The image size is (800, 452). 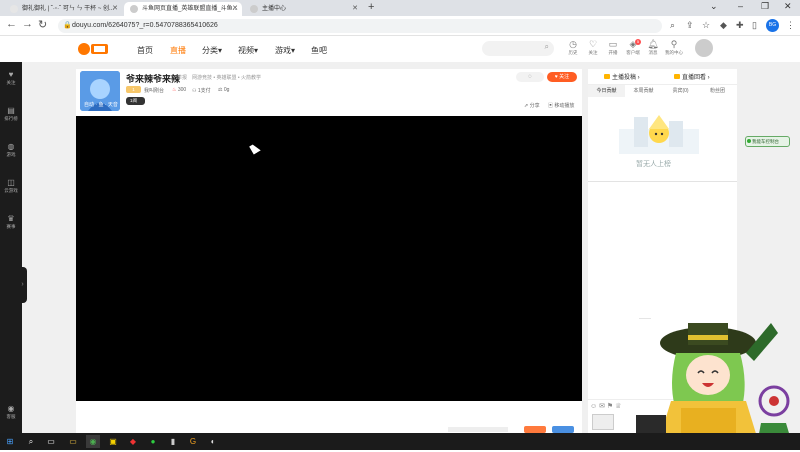 What do you see at coordinates (319, 50) in the screenshot?
I see `nav-fishbar: 鱼吧` at bounding box center [319, 50].